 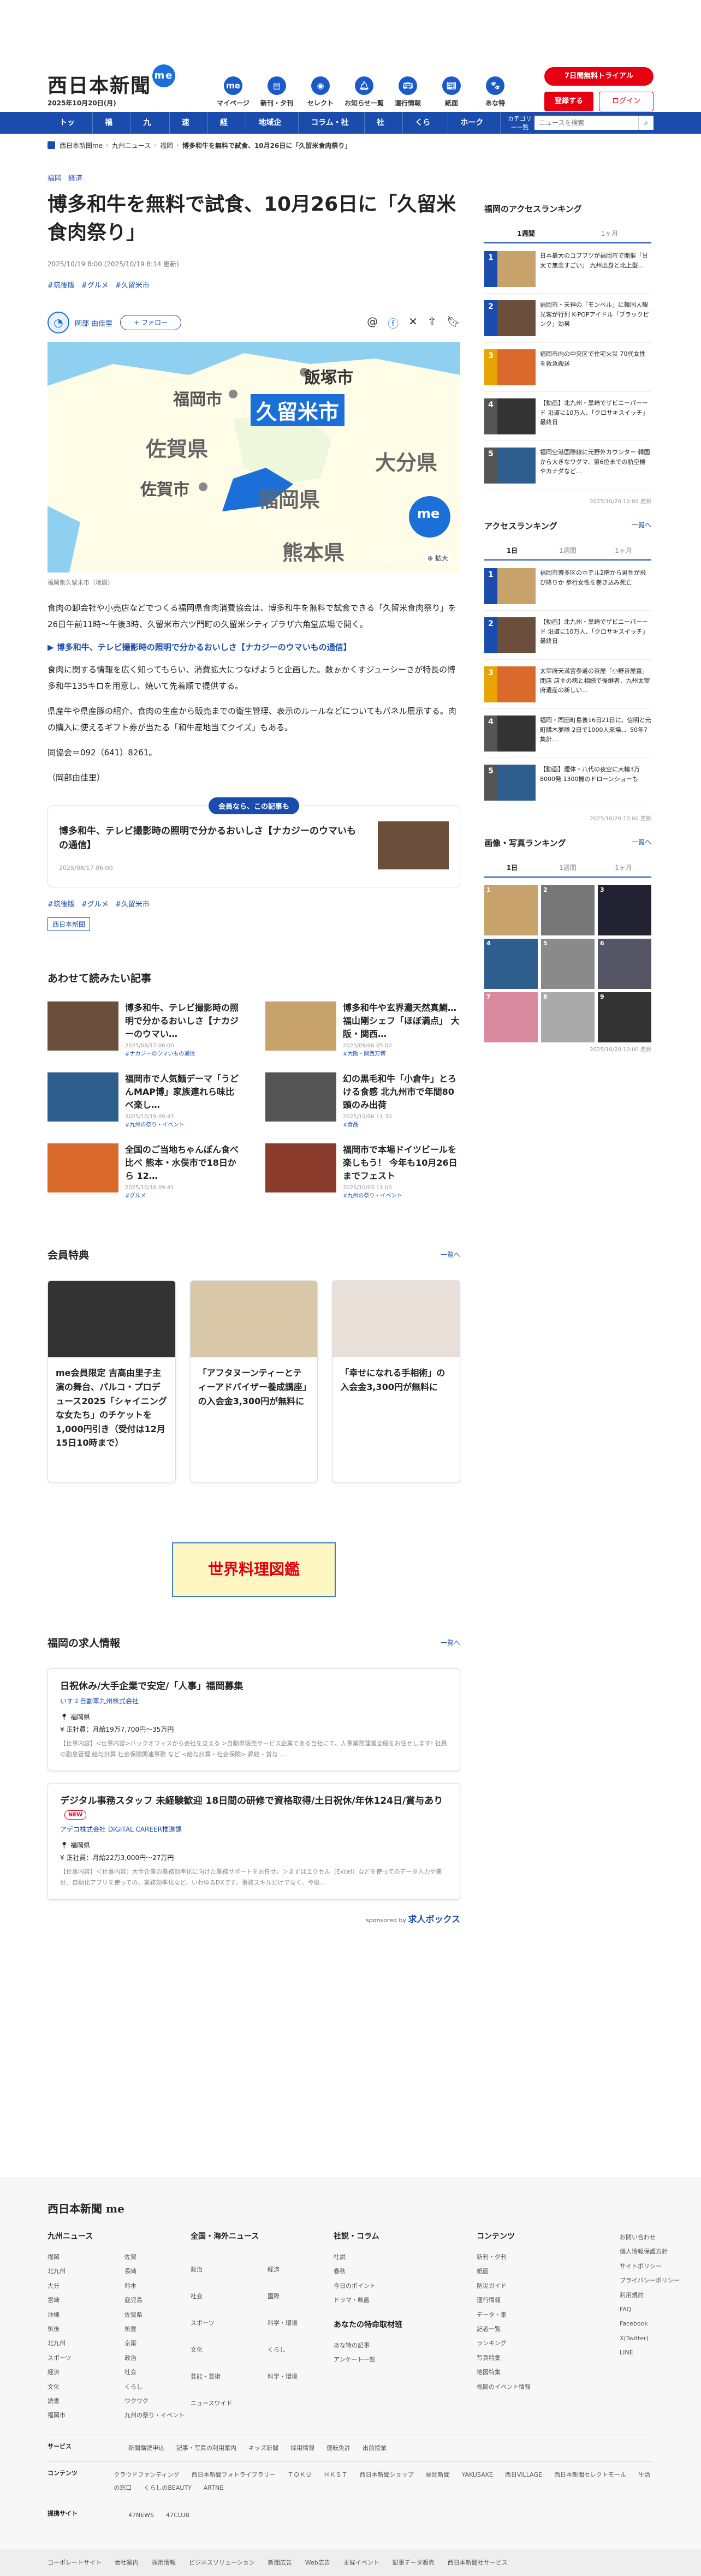 I want to click on related-tag: #大阪・関西万博, so click(x=401, y=1053).